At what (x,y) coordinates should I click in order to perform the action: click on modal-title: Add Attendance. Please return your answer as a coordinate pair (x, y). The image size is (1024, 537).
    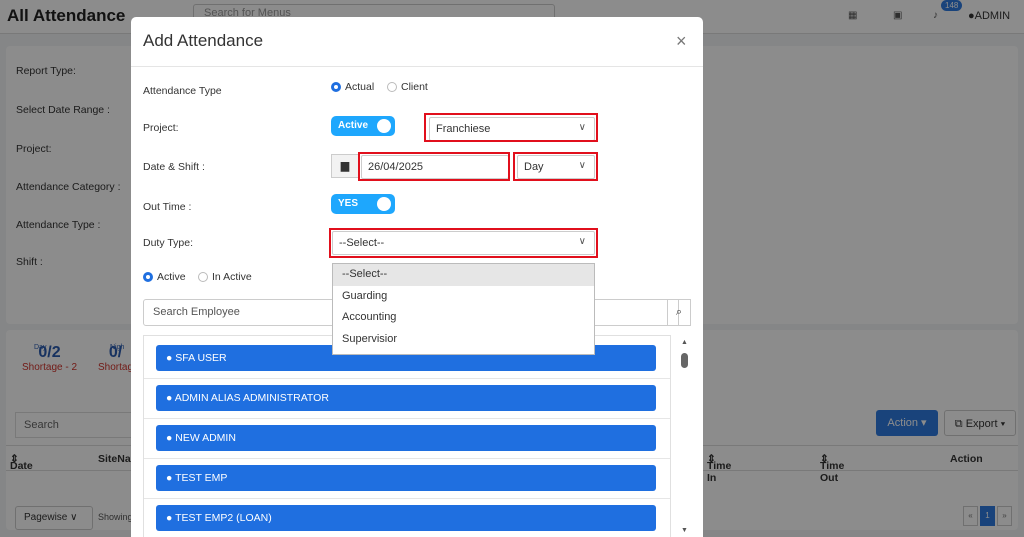
    Looking at the image, I should click on (203, 40).